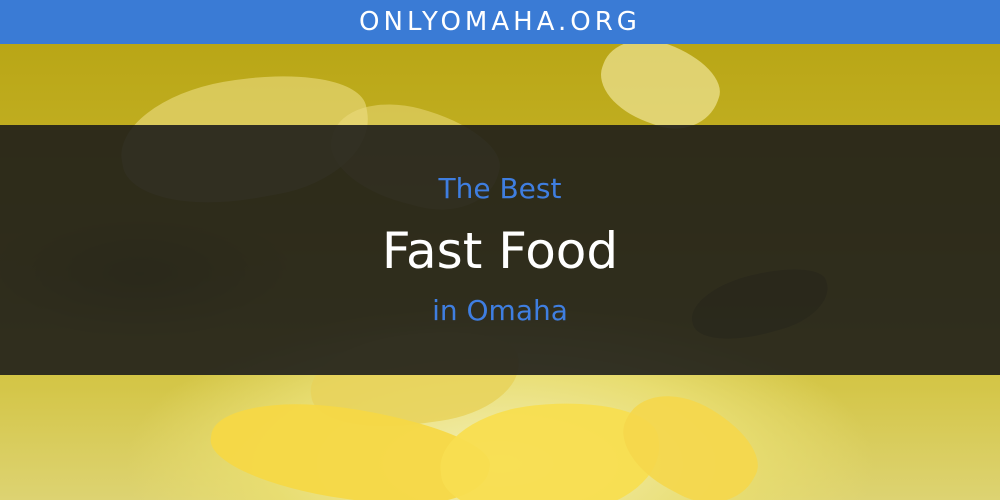 The image size is (1000, 500). What do you see at coordinates (500, 188) in the screenshot?
I see `headline-pre: The Best` at bounding box center [500, 188].